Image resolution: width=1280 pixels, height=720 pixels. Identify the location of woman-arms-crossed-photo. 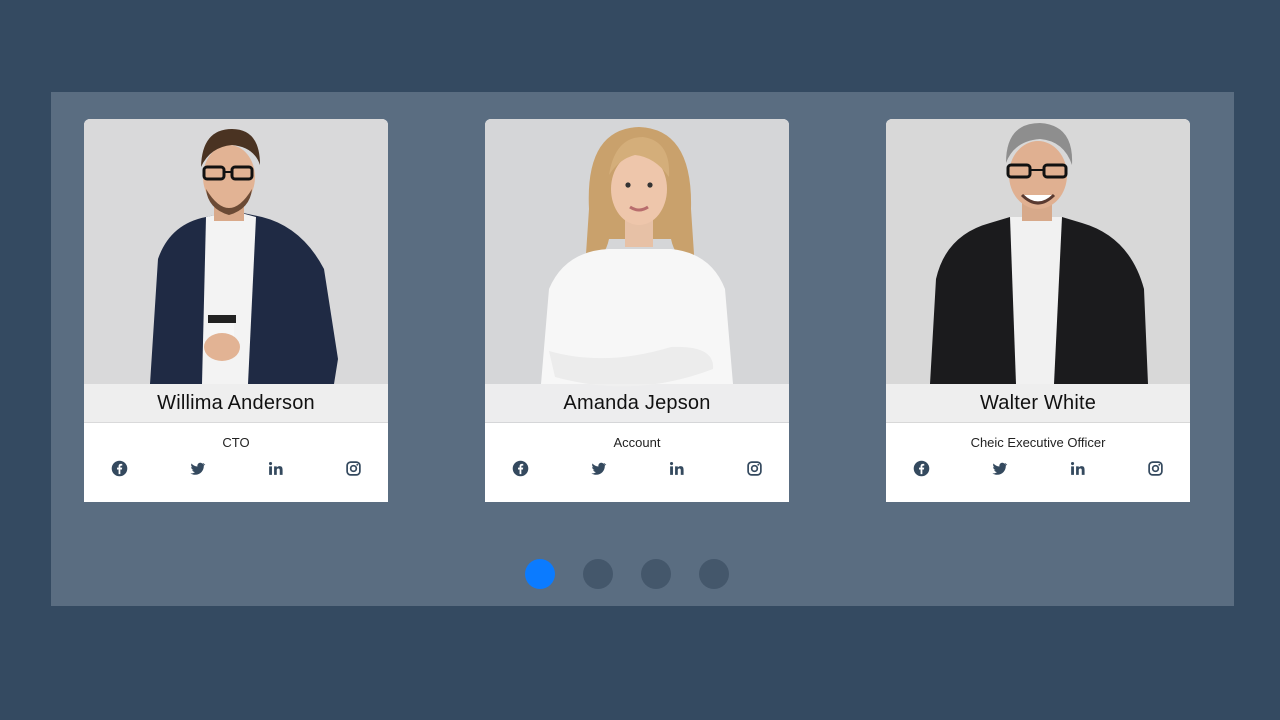
(637, 271).